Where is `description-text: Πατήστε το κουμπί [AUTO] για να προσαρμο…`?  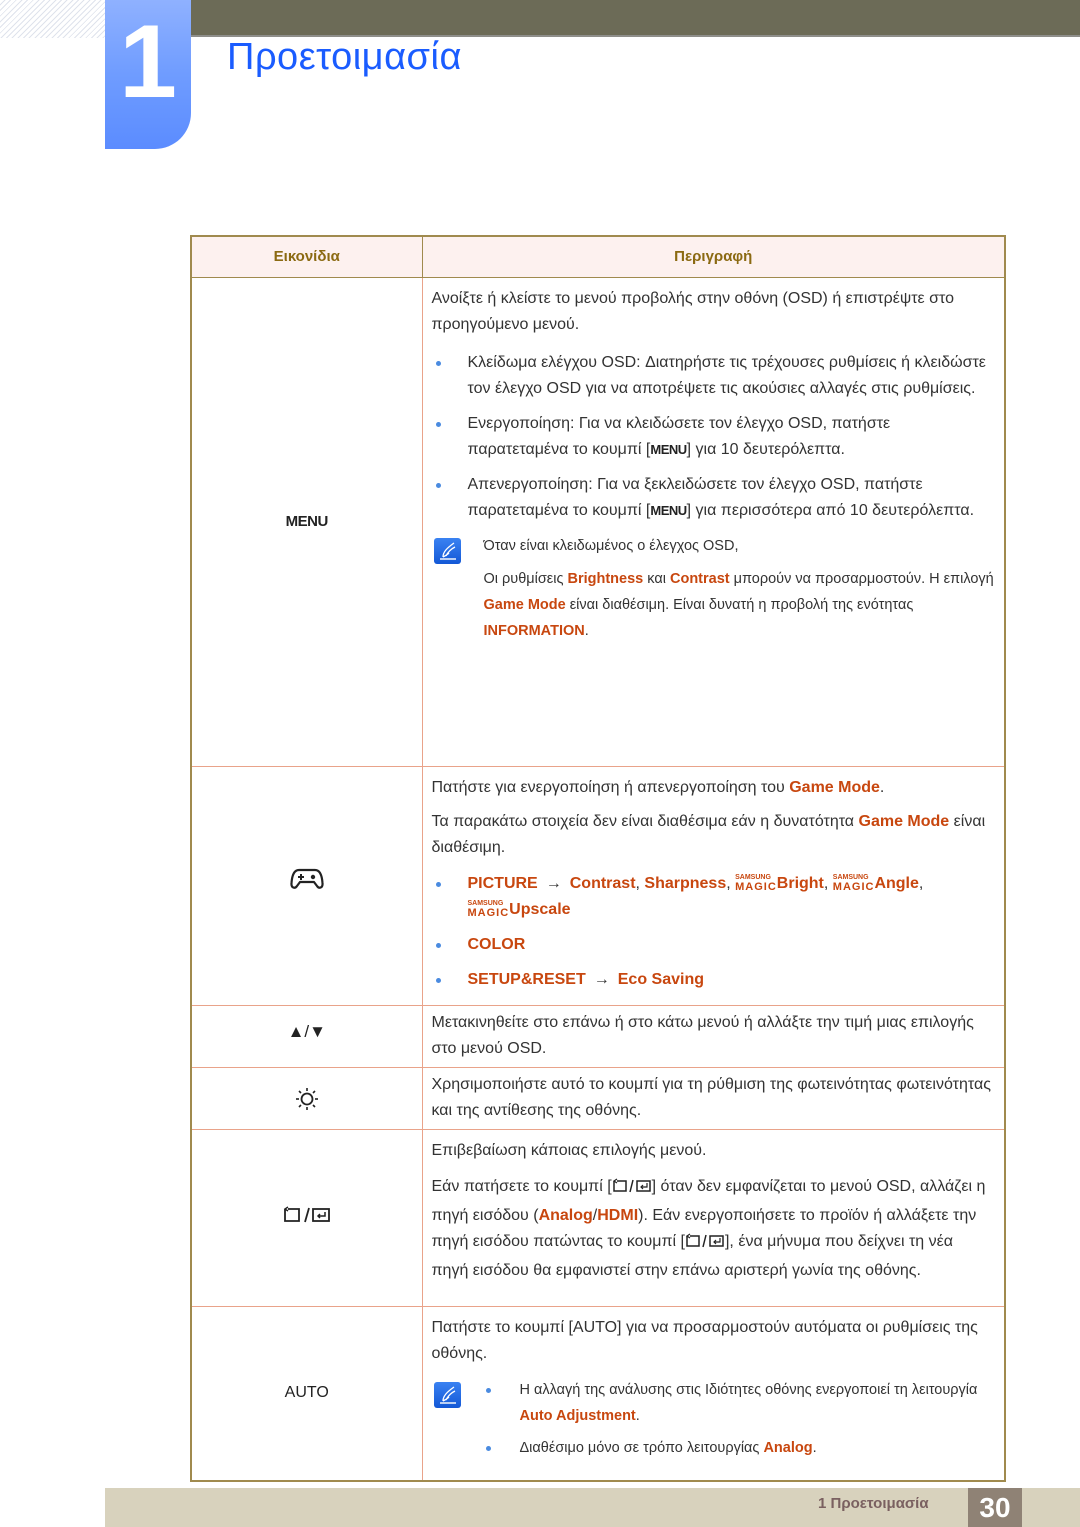
description-text: Πατήστε το κουμπί [AUTO] για να προσαρμο… is located at coordinates (704, 1340).